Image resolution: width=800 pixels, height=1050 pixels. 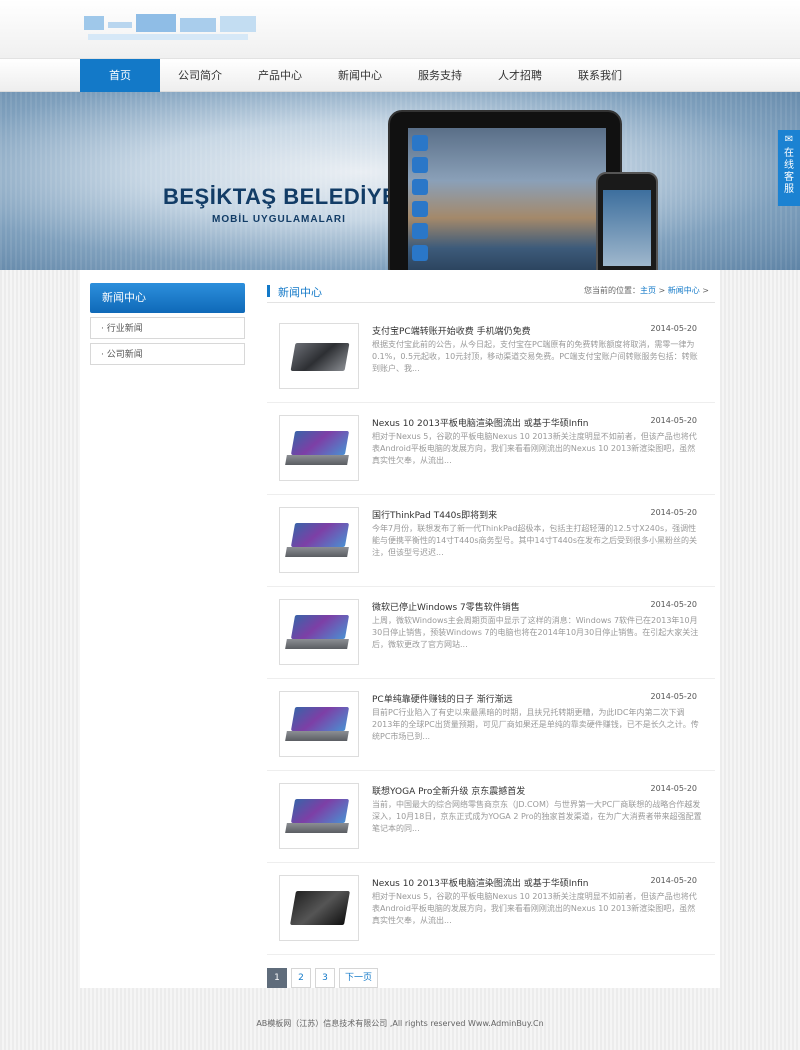 What do you see at coordinates (400, 29) in the screenshot?
I see `site-header` at bounding box center [400, 29].